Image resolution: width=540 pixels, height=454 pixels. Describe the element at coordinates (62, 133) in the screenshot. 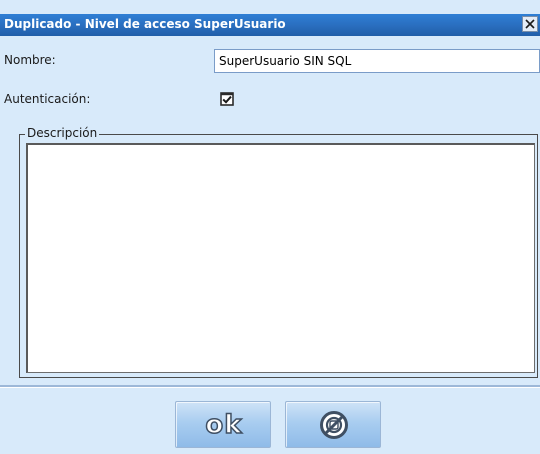

I see `description-legend: Descripción` at that location.